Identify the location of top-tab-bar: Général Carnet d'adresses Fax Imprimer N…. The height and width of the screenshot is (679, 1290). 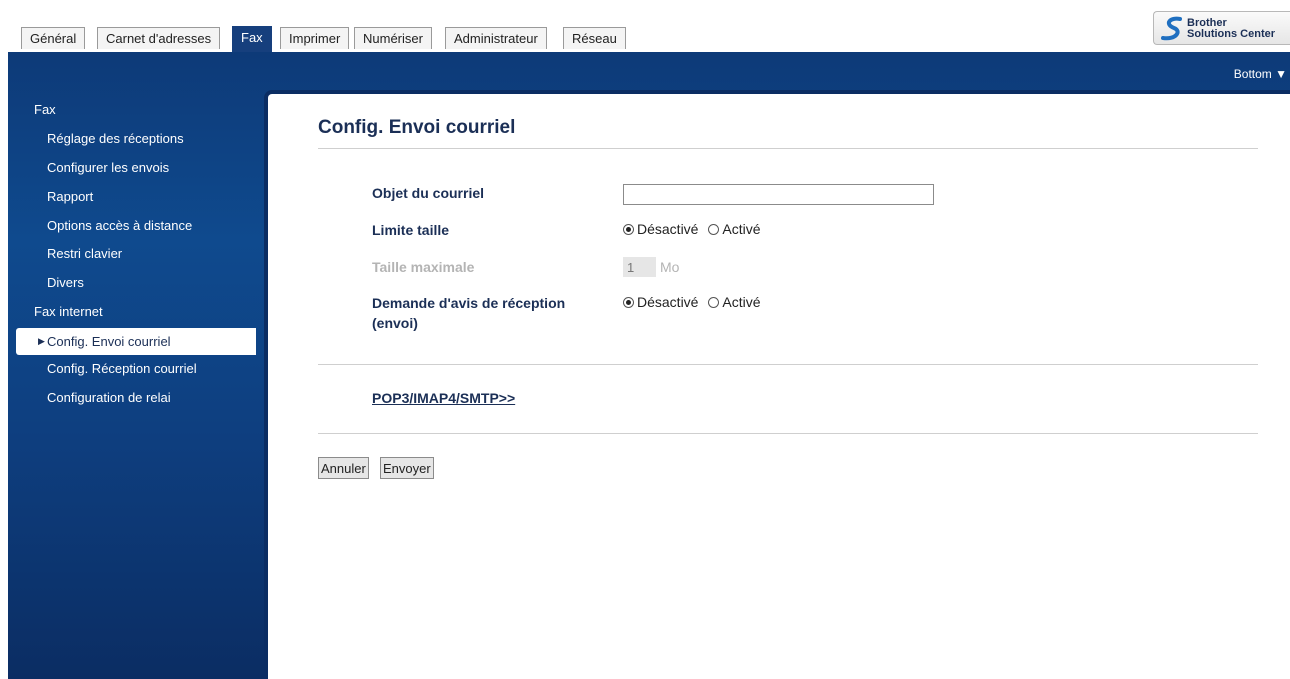
(645, 26).